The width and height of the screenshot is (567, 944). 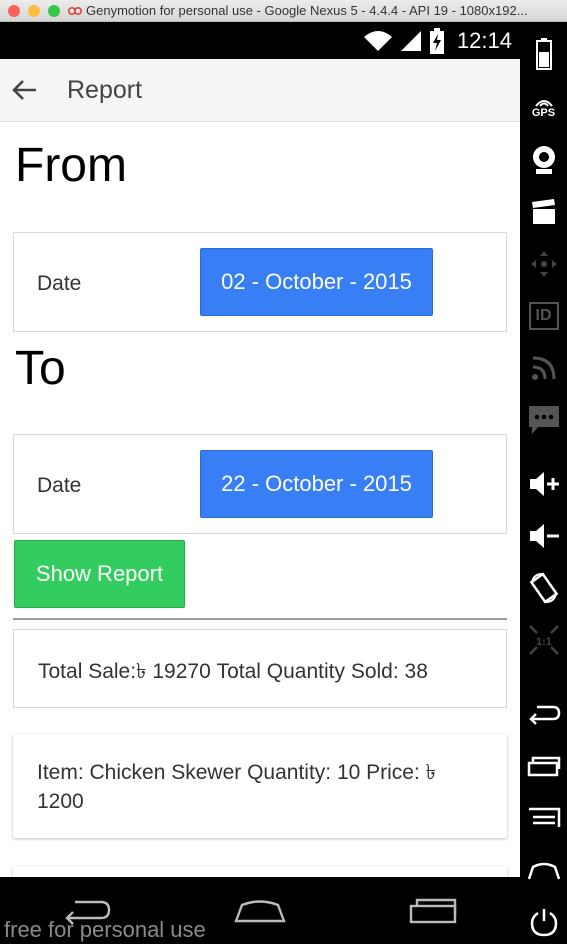 I want to click on page-title: Report, so click(x=105, y=89).